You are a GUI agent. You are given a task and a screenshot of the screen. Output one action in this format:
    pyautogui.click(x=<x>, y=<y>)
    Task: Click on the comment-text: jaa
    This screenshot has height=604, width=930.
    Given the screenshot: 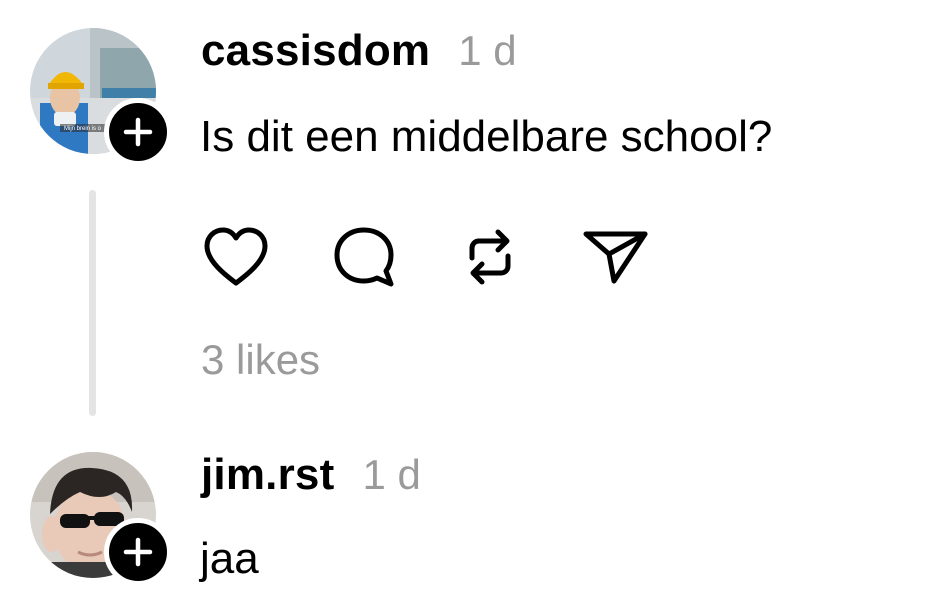 What is the action you would take?
    pyautogui.click(x=229, y=558)
    